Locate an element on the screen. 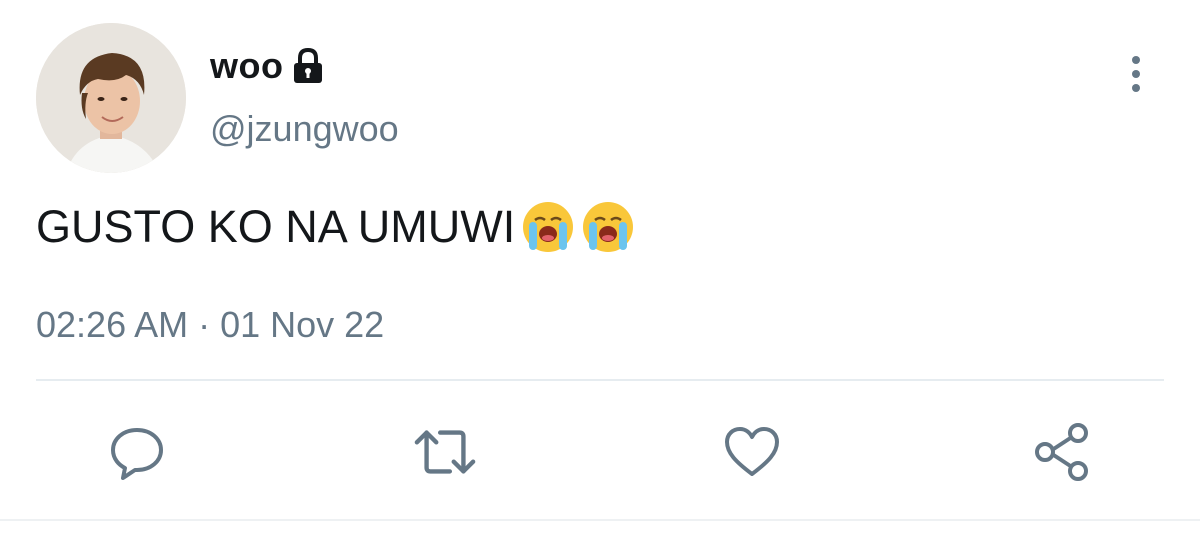 The image size is (1200, 539). display-name: woo is located at coordinates (246, 66).